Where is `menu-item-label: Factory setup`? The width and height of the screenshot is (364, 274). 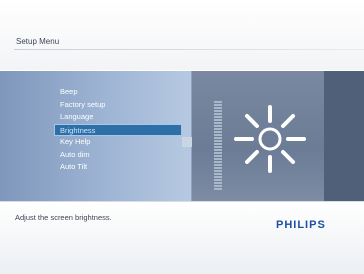 menu-item-label: Factory setup is located at coordinates (83, 104).